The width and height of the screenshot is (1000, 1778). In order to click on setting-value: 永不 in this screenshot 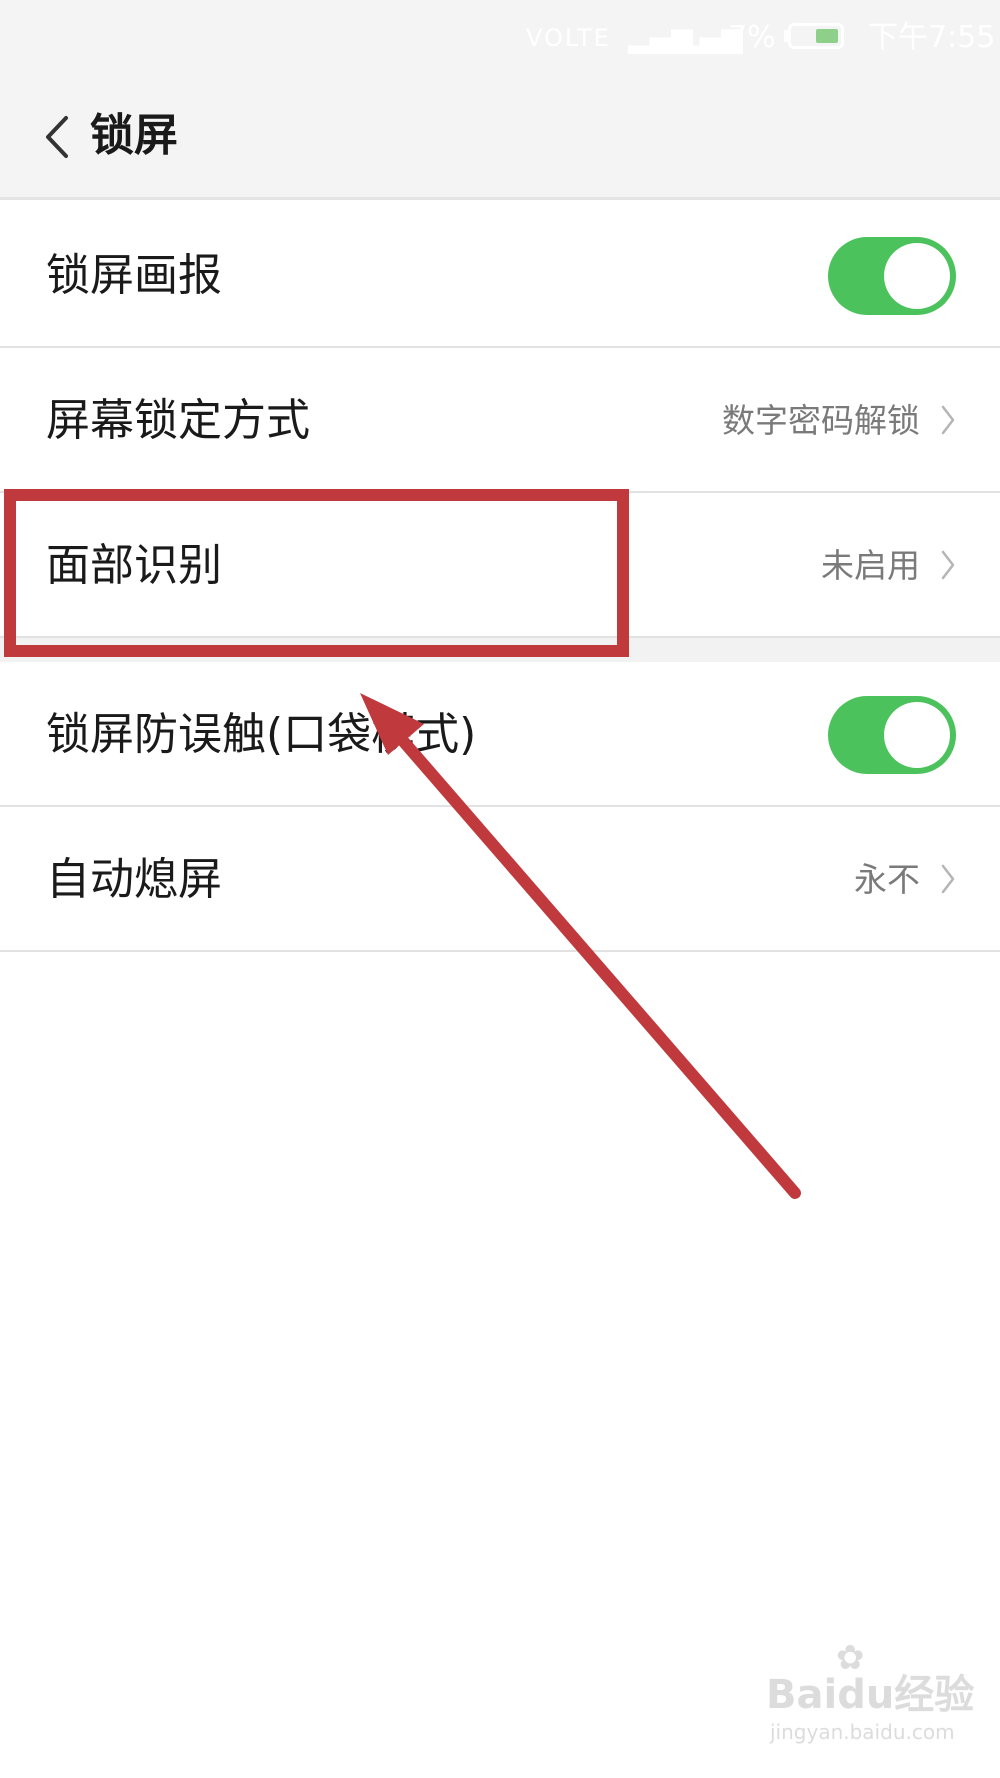, I will do `click(887, 879)`.